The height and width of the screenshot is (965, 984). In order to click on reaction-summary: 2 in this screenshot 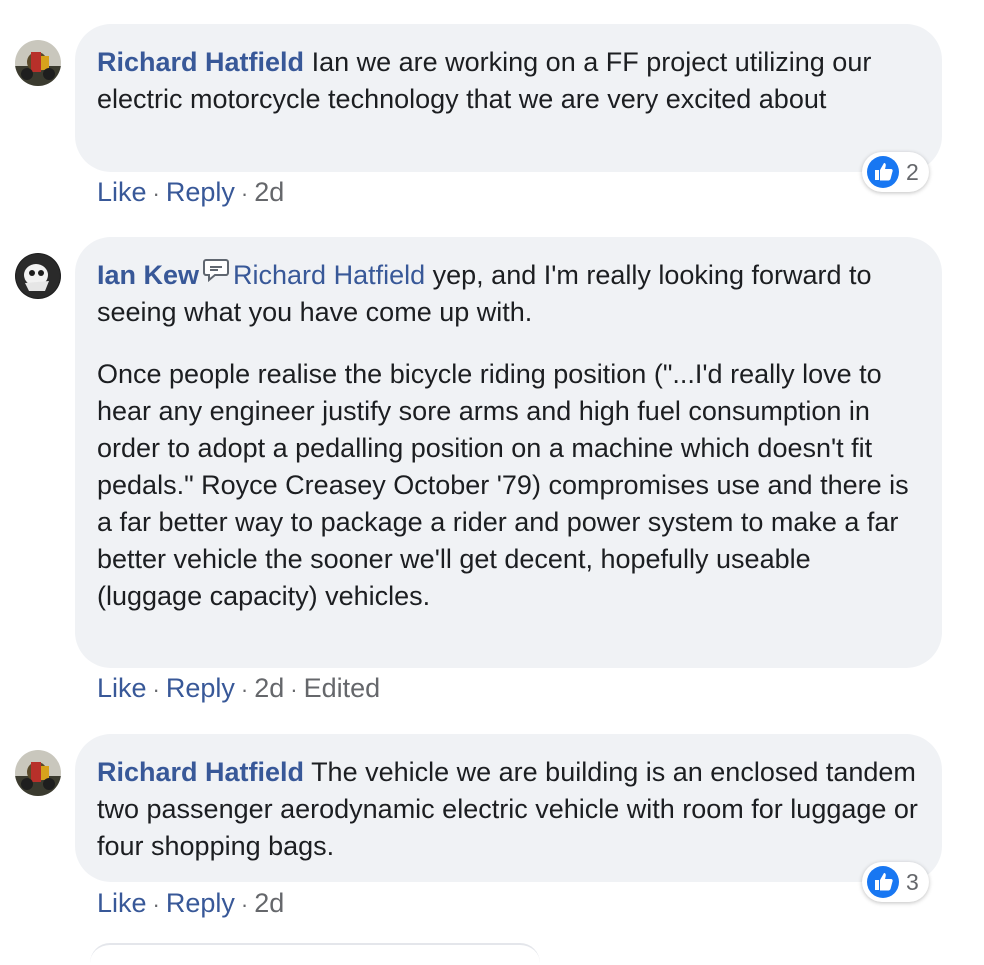, I will do `click(895, 172)`.